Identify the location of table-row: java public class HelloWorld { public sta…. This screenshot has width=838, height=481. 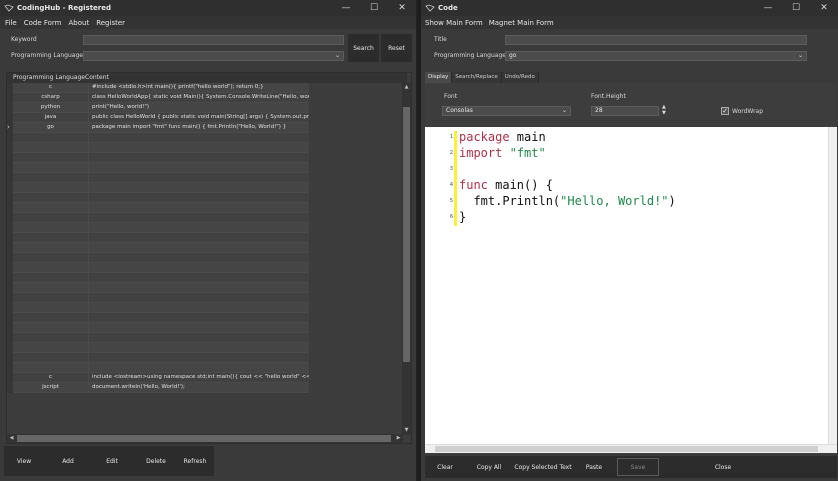
(158, 118).